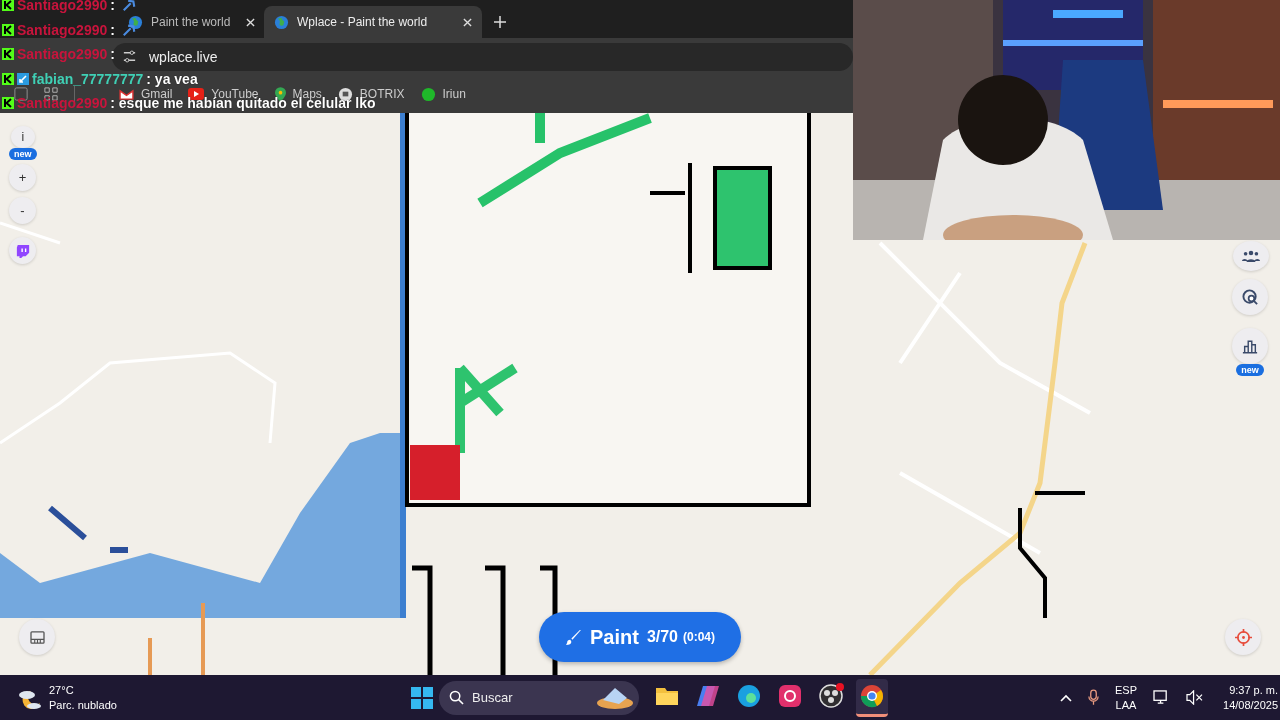 This screenshot has height=720, width=1280. I want to click on browser-tab: Wplace - Paint the world, so click(373, 22).